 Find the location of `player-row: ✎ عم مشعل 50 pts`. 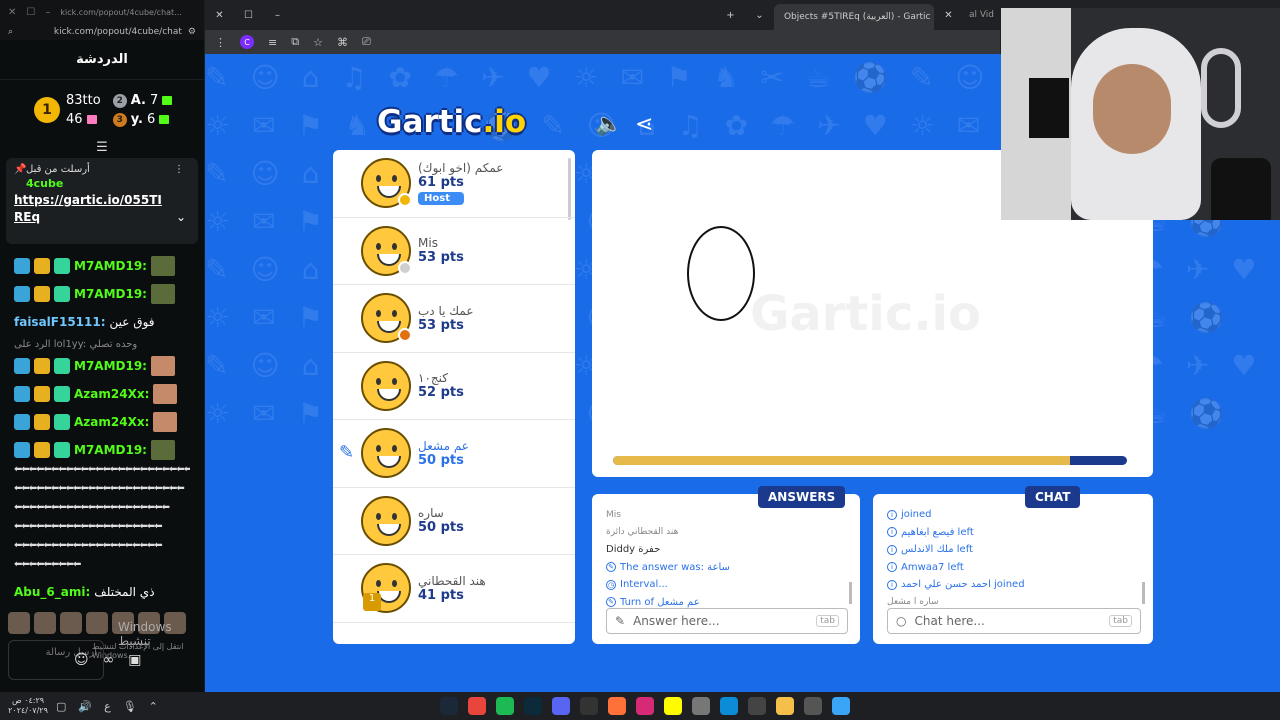

player-row: ✎ عم مشعل 50 pts is located at coordinates (454, 454).